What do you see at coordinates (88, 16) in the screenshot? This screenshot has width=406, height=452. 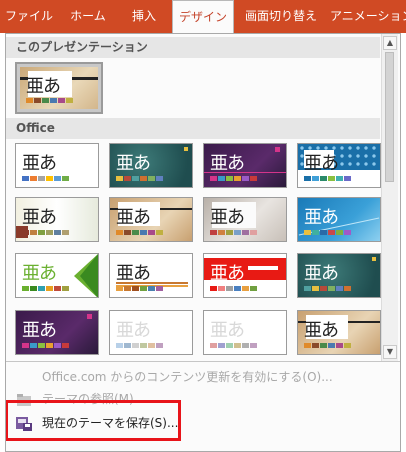 I see `tab-home: ホーム` at bounding box center [88, 16].